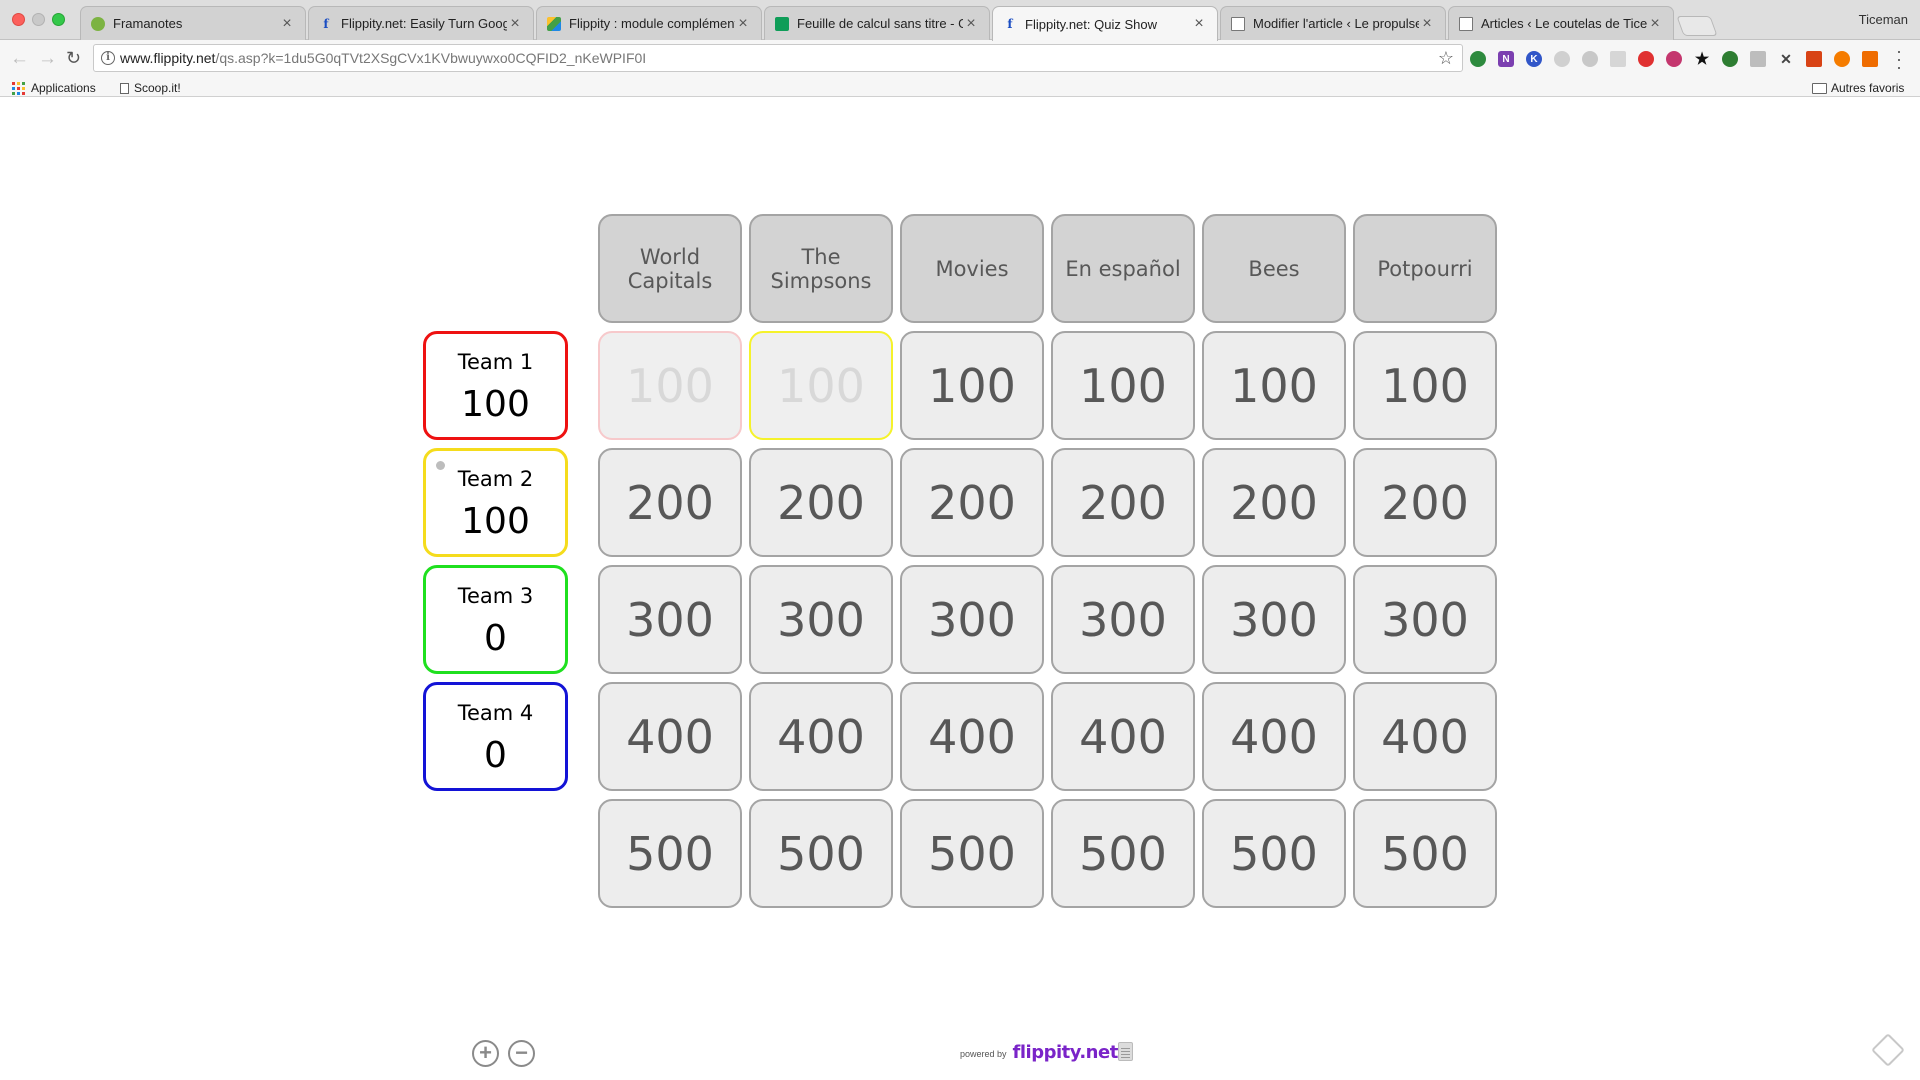  I want to click on maximize-window-button, so click(58, 19).